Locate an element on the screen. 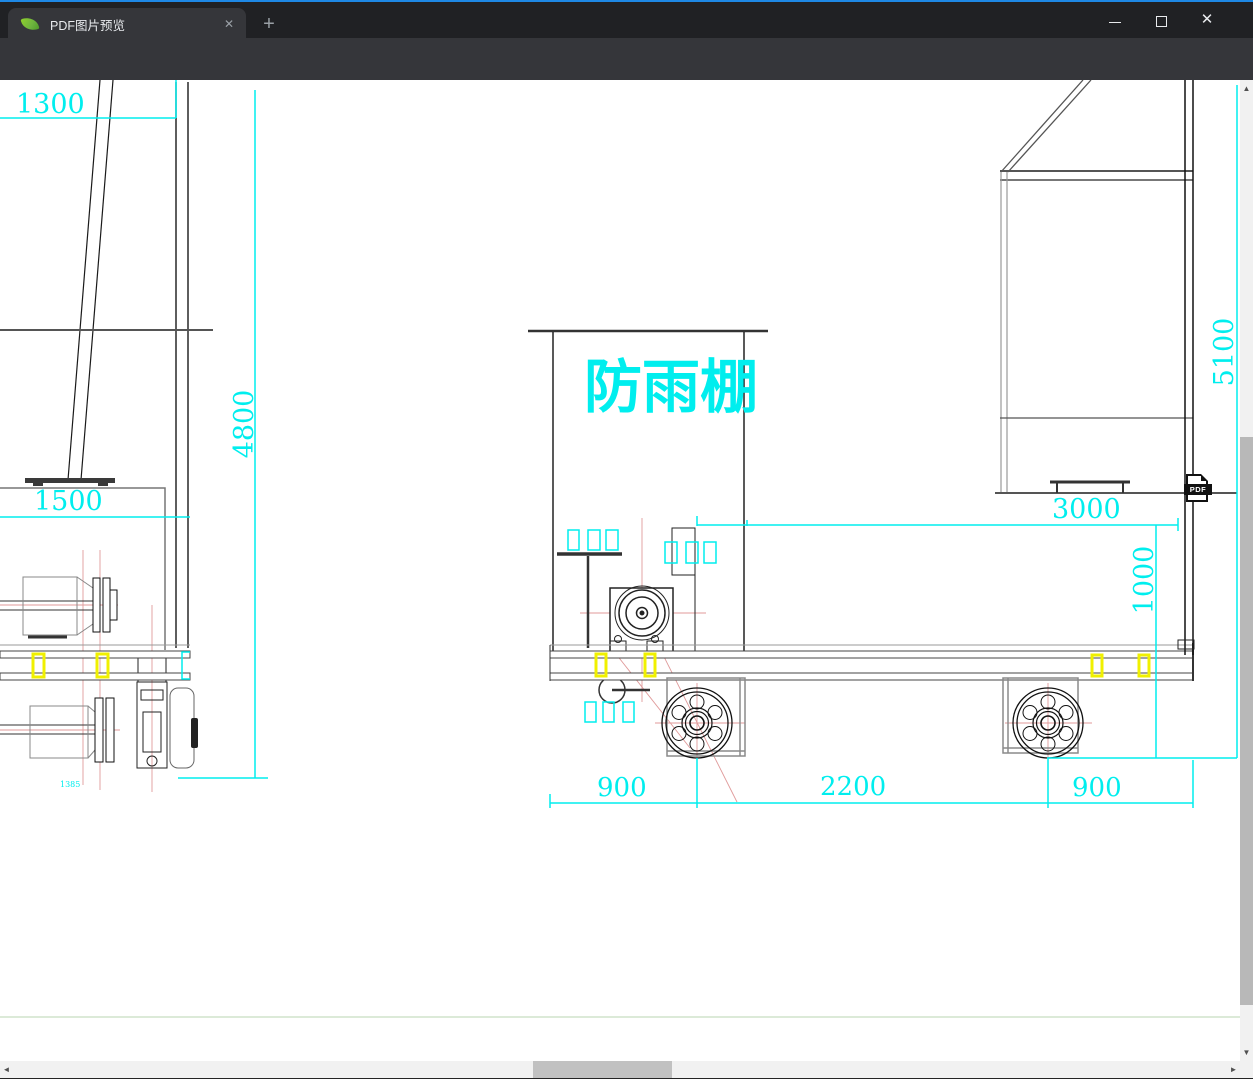 The width and height of the screenshot is (1253, 1079). close-button: ✕ is located at coordinates (1207, 21).